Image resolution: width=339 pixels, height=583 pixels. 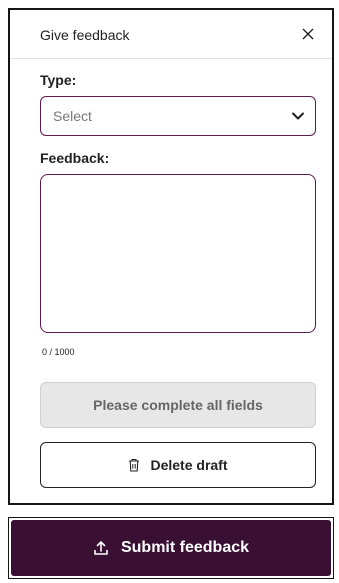 What do you see at coordinates (72, 116) in the screenshot?
I see `type-select-value: Select` at bounding box center [72, 116].